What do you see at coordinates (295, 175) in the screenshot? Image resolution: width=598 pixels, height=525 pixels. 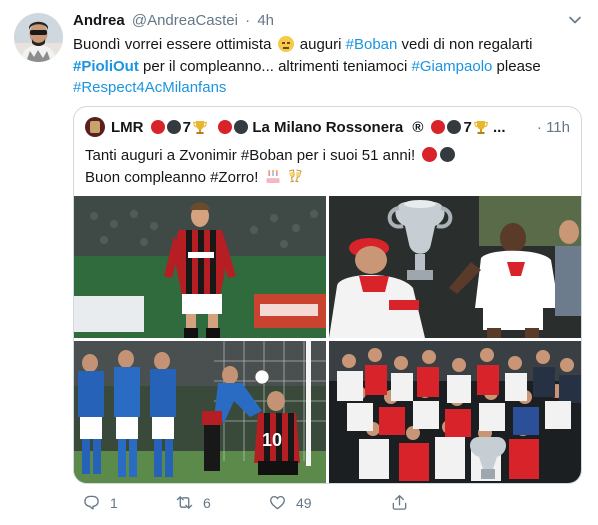 I see `clinking-glasses-icon` at bounding box center [295, 175].